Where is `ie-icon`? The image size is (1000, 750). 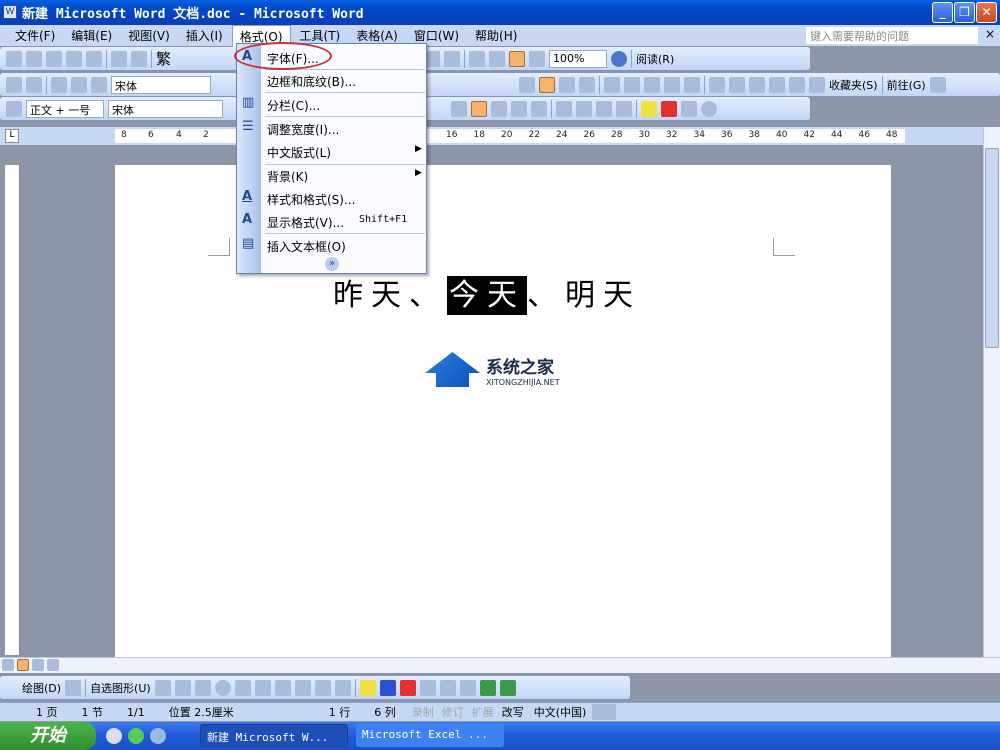
ie-icon is located at coordinates (114, 736).